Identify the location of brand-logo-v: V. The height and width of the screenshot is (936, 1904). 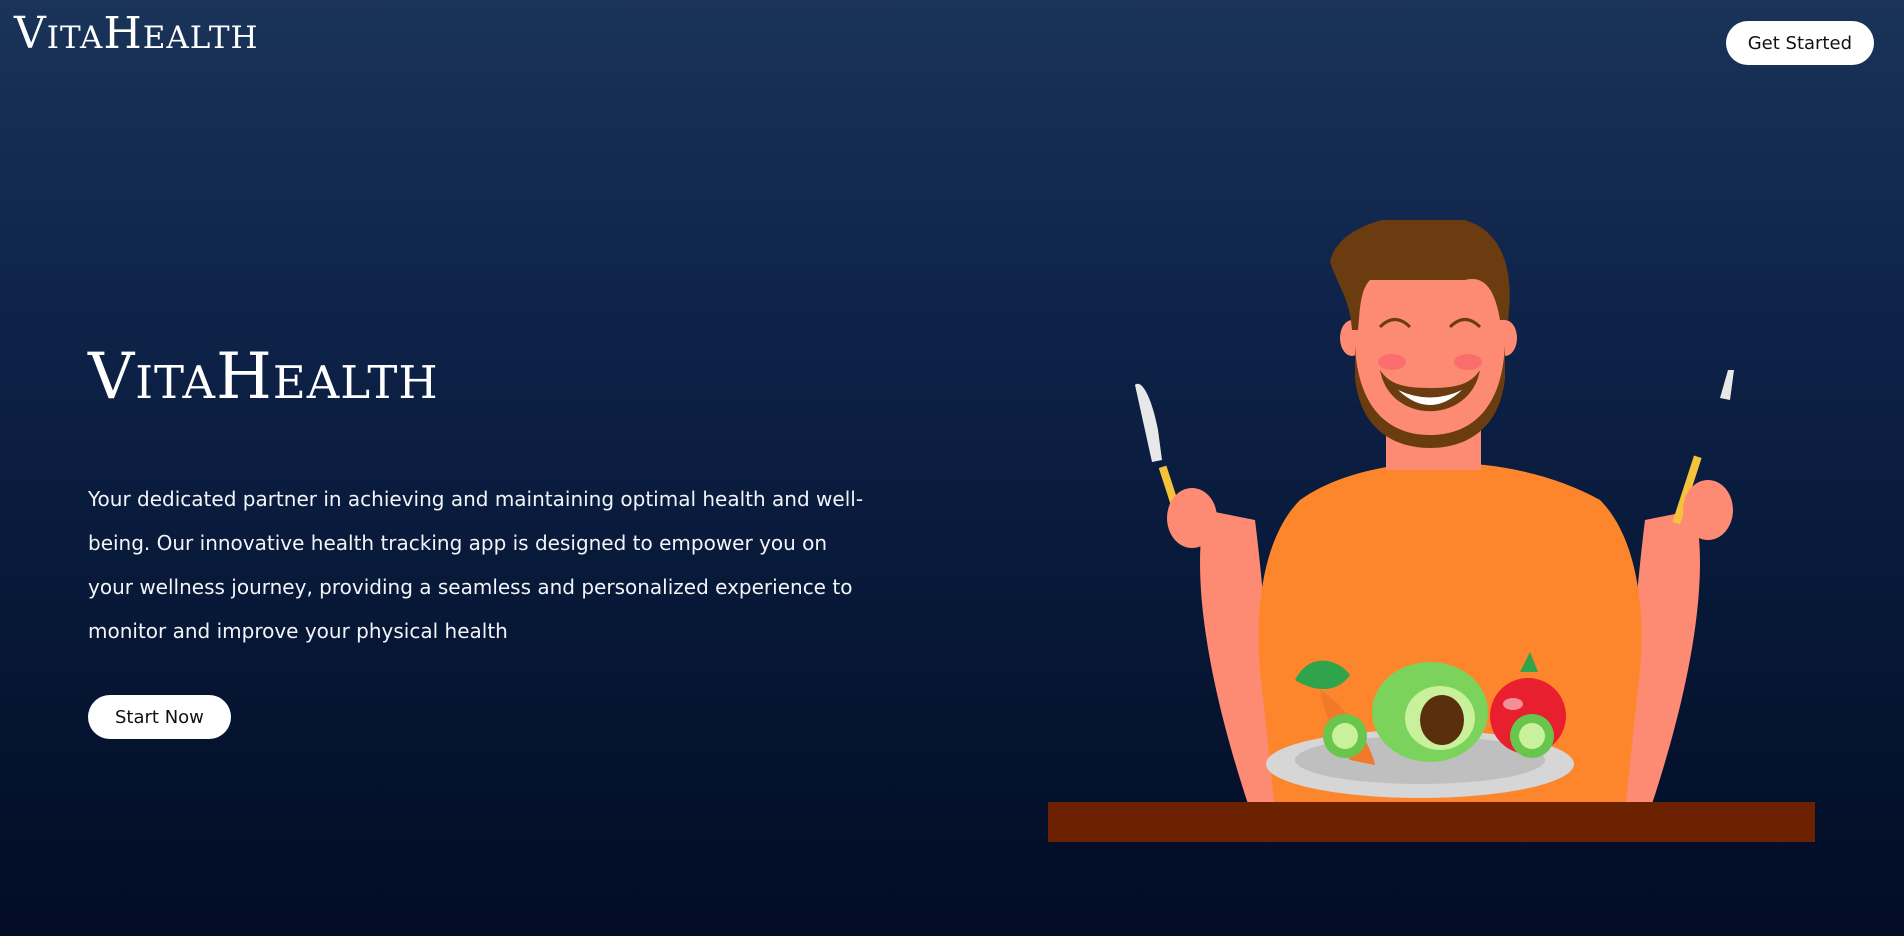
(30, 33).